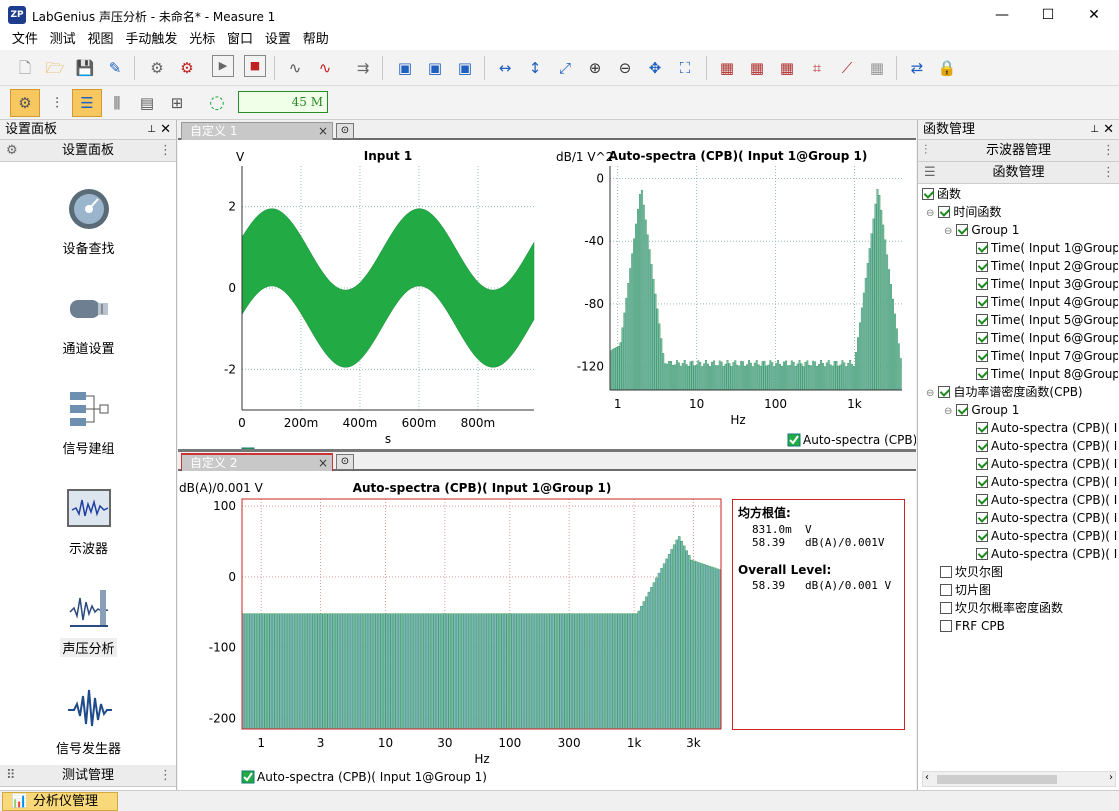 This screenshot has width=1119, height=811. Describe the element at coordinates (1094, 15) in the screenshot. I see `close-button: ✕` at that location.